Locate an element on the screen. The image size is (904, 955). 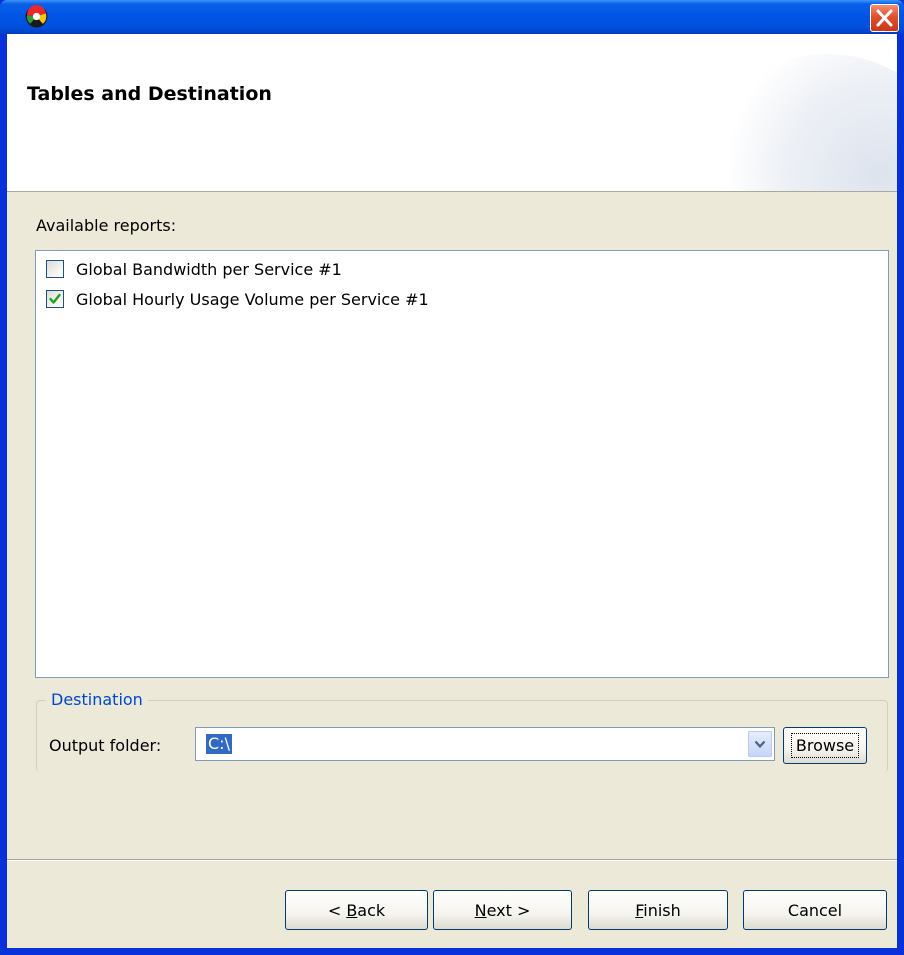
back-mnemonic: B is located at coordinates (352, 910).